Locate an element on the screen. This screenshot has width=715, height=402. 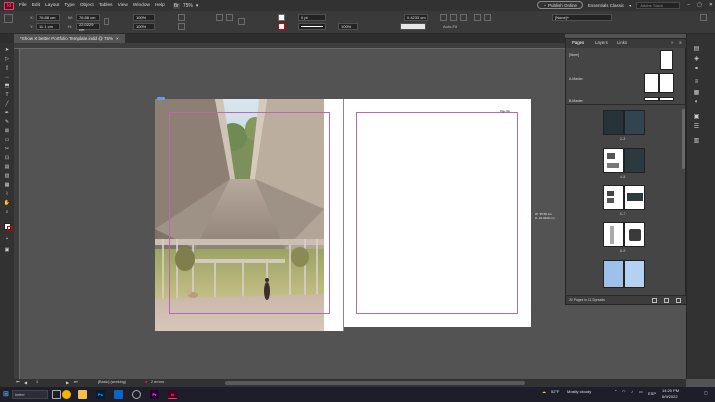
battery-icon: ▭ is located at coordinates (641, 391).